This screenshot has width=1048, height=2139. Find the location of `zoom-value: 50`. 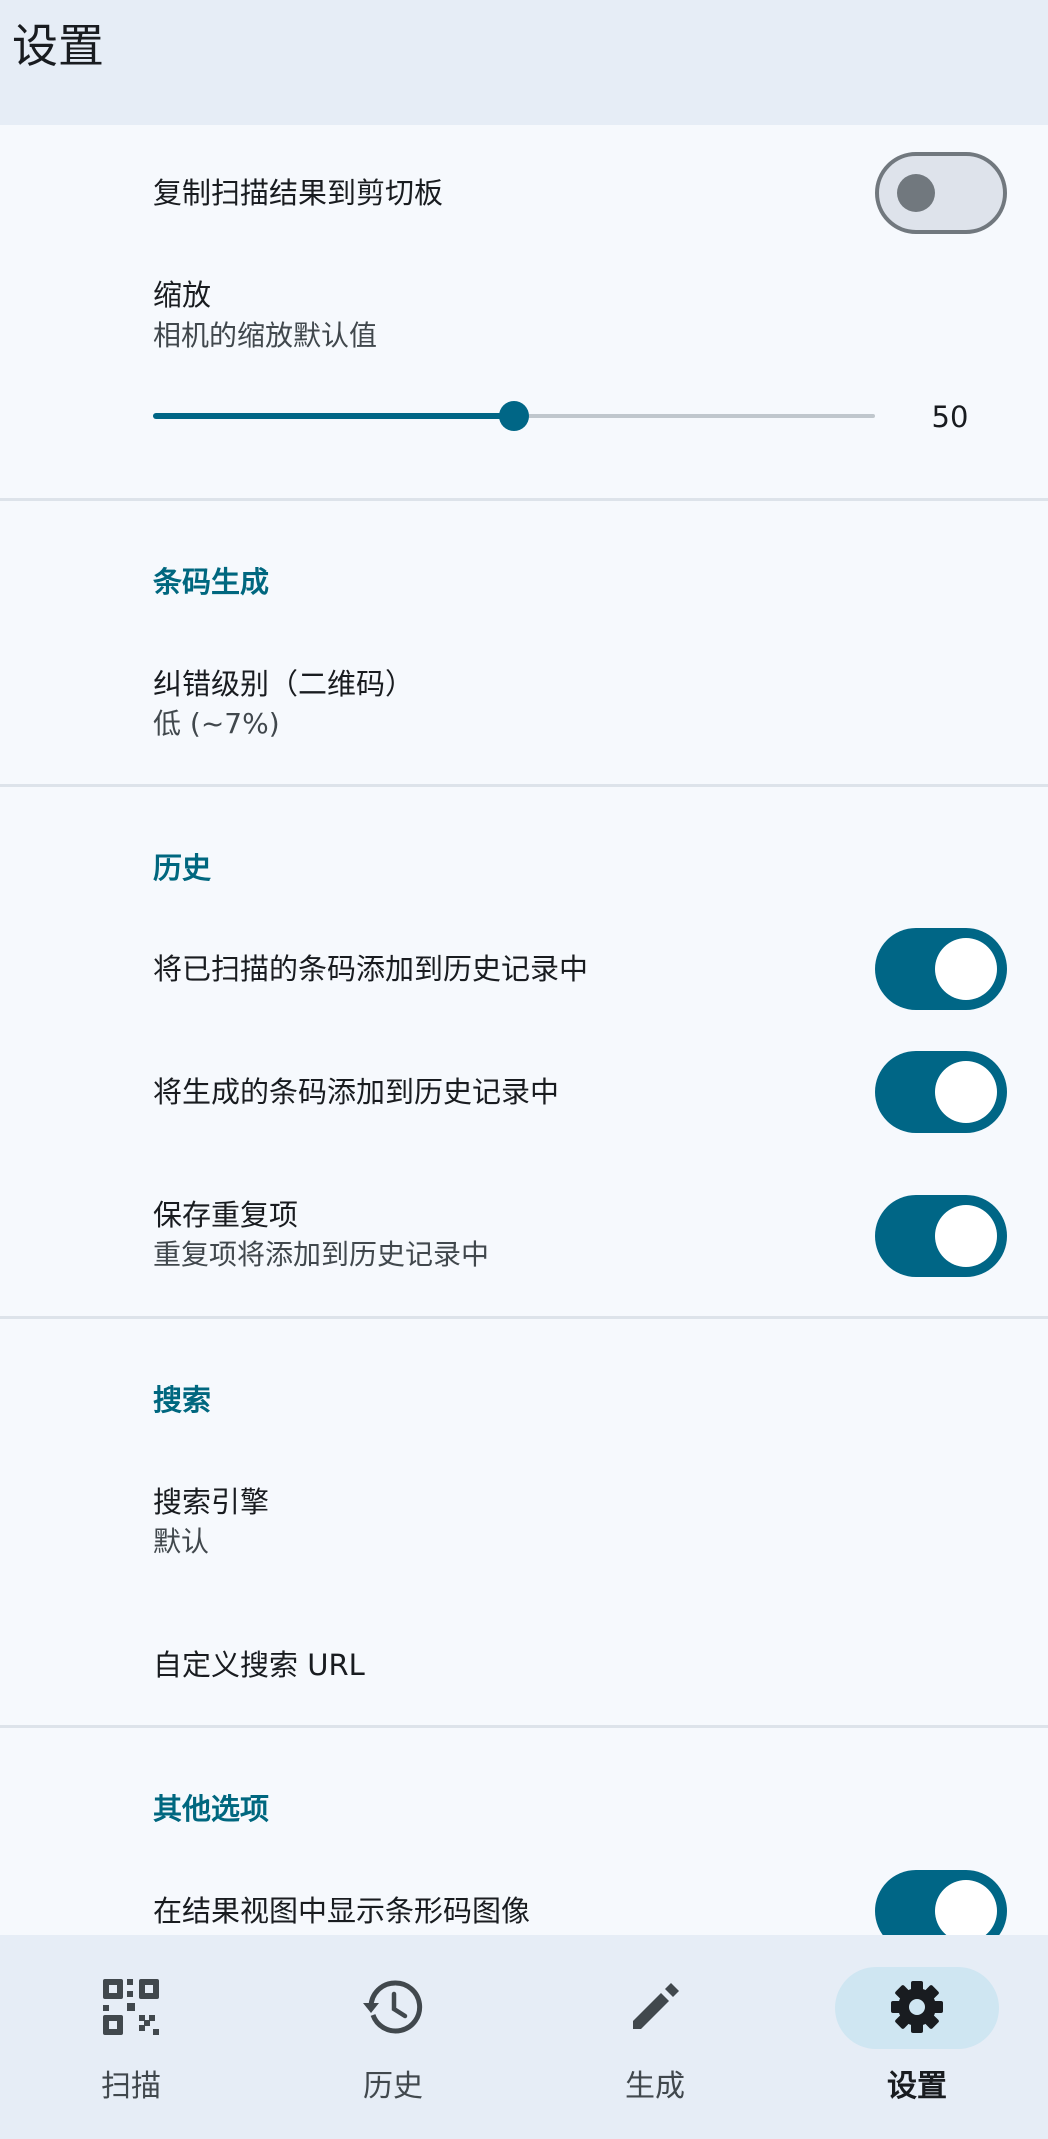

zoom-value: 50 is located at coordinates (950, 417).